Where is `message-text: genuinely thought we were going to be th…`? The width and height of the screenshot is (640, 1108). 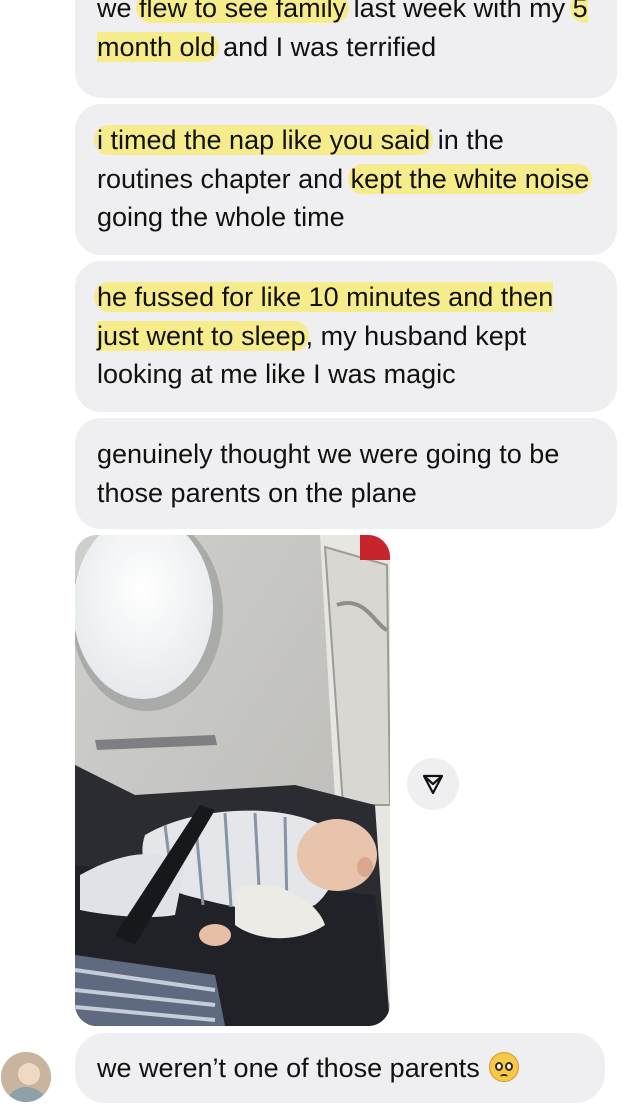
message-text: genuinely thought we were going to be th… is located at coordinates (328, 473).